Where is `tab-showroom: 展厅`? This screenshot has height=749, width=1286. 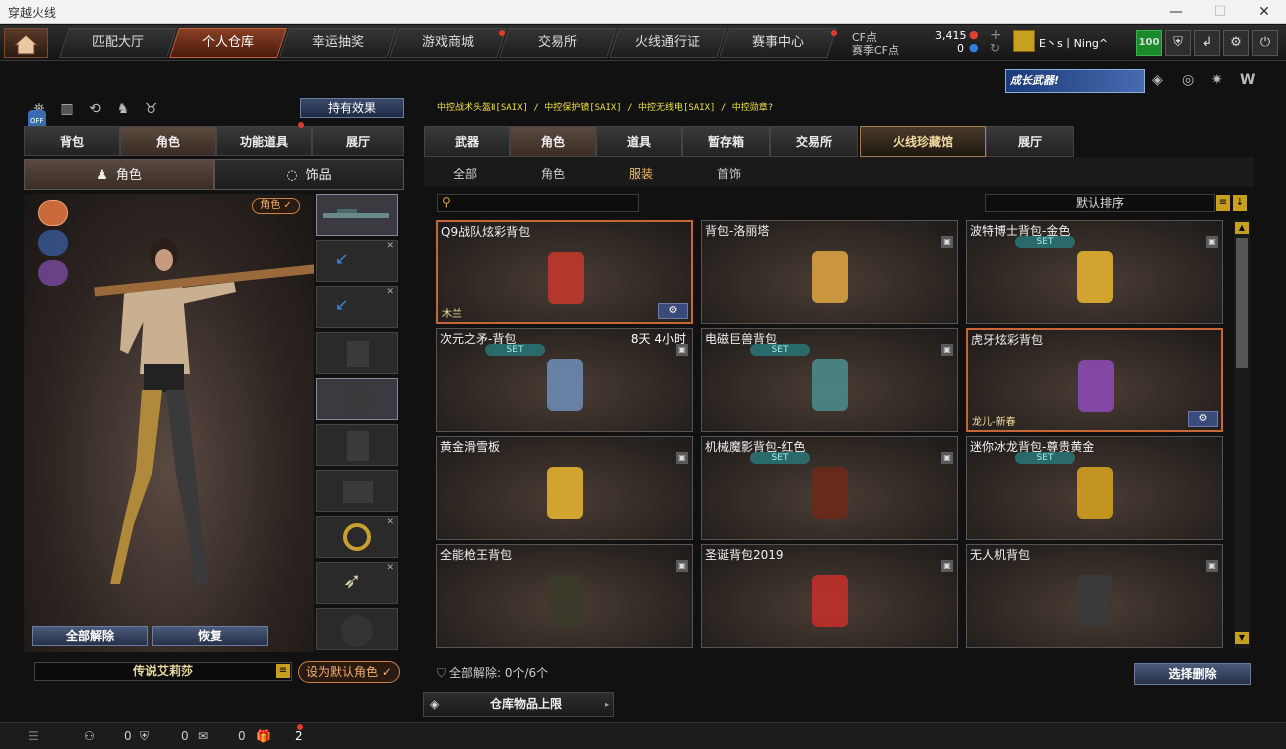 tab-showroom: 展厅 is located at coordinates (358, 141).